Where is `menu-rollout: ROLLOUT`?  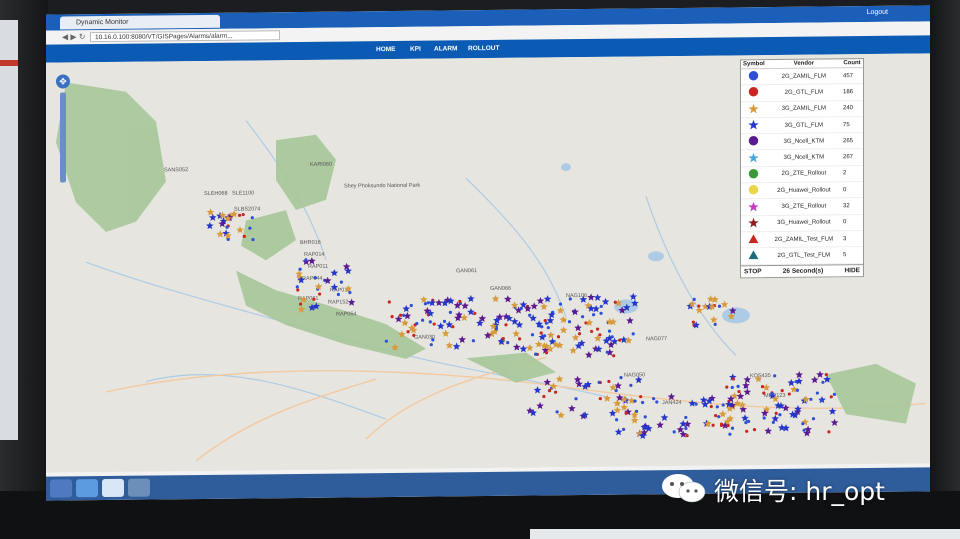
menu-rollout: ROLLOUT is located at coordinates (483, 48).